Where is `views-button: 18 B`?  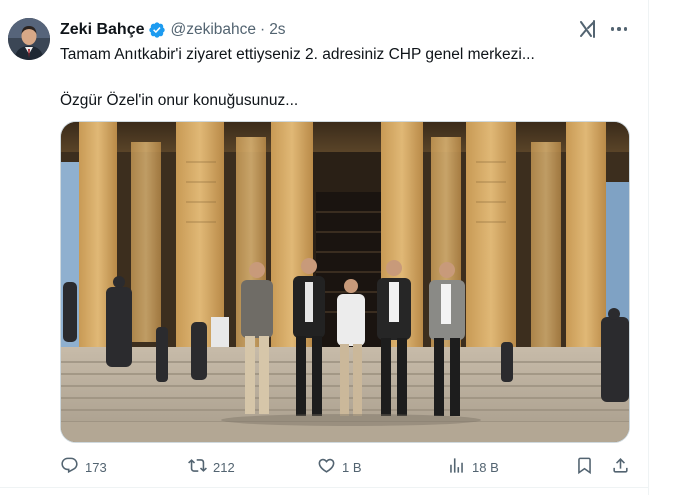
views-button: 18 B is located at coordinates (473, 467).